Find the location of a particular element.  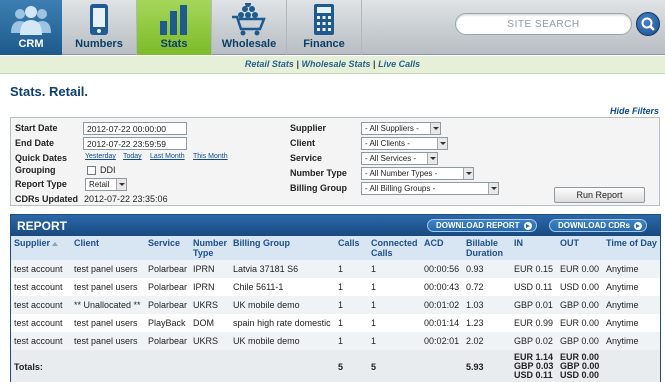

column-header-time-of-day: Time of Day is located at coordinates (631, 248).